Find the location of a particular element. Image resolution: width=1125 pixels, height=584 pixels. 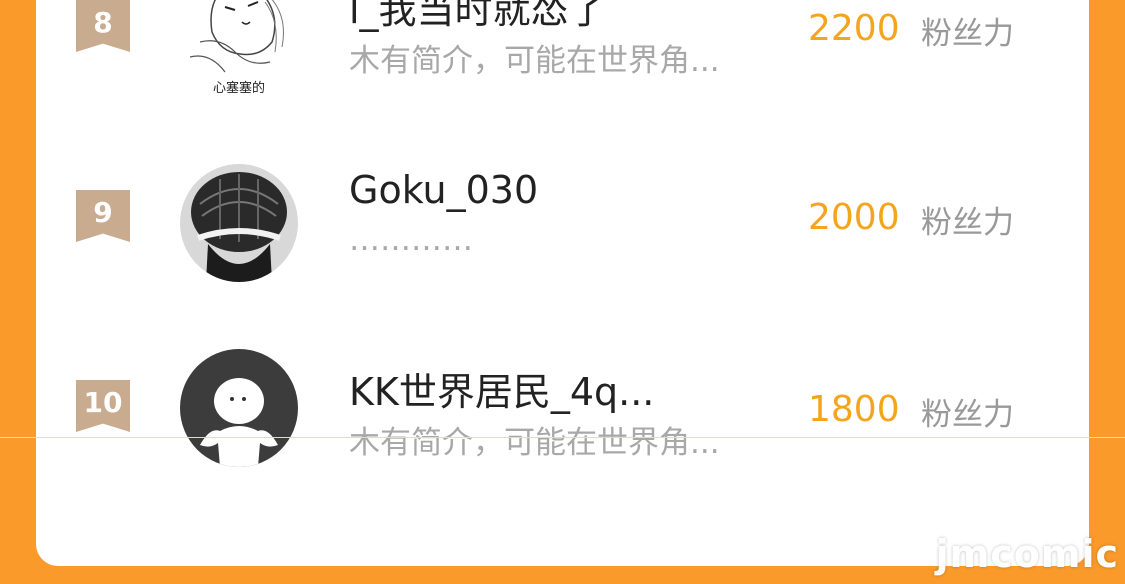

rank-badge: 8 is located at coordinates (103, 26).